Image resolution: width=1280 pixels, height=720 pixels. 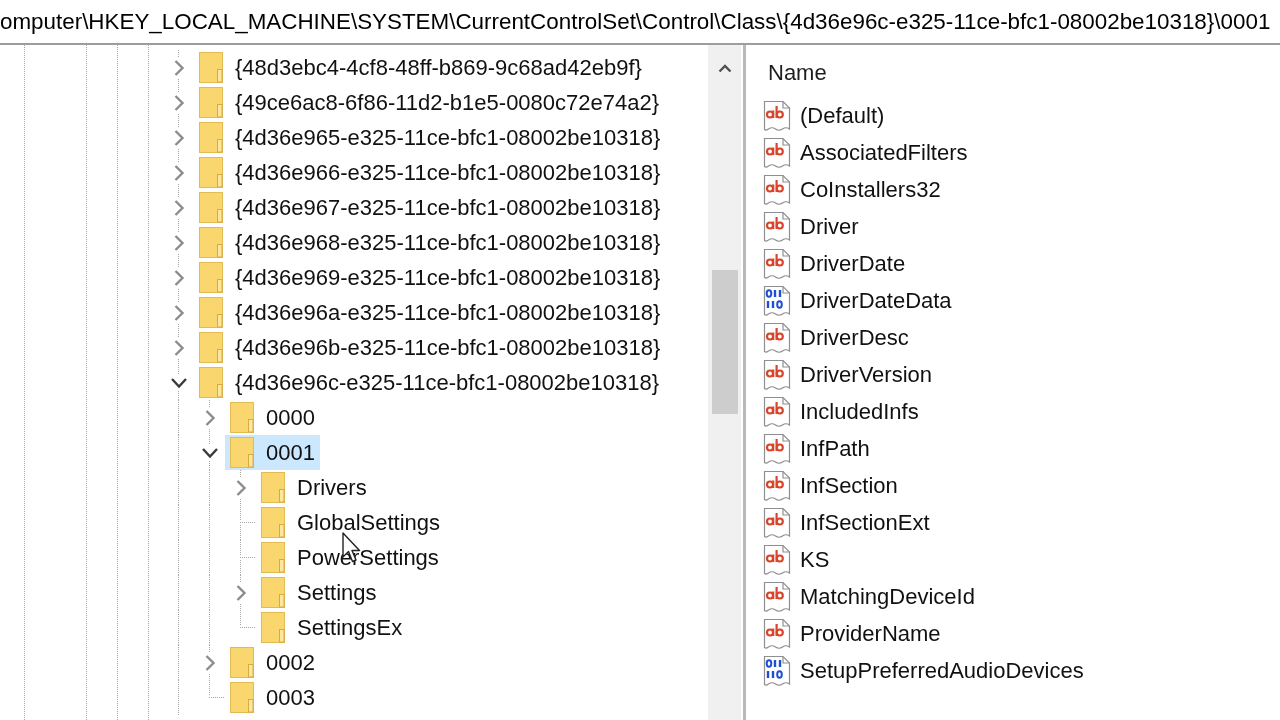 I want to click on tree-item: {4d36e966-e325-11ce-bfc1-08002be10318}, so click(x=430, y=172).